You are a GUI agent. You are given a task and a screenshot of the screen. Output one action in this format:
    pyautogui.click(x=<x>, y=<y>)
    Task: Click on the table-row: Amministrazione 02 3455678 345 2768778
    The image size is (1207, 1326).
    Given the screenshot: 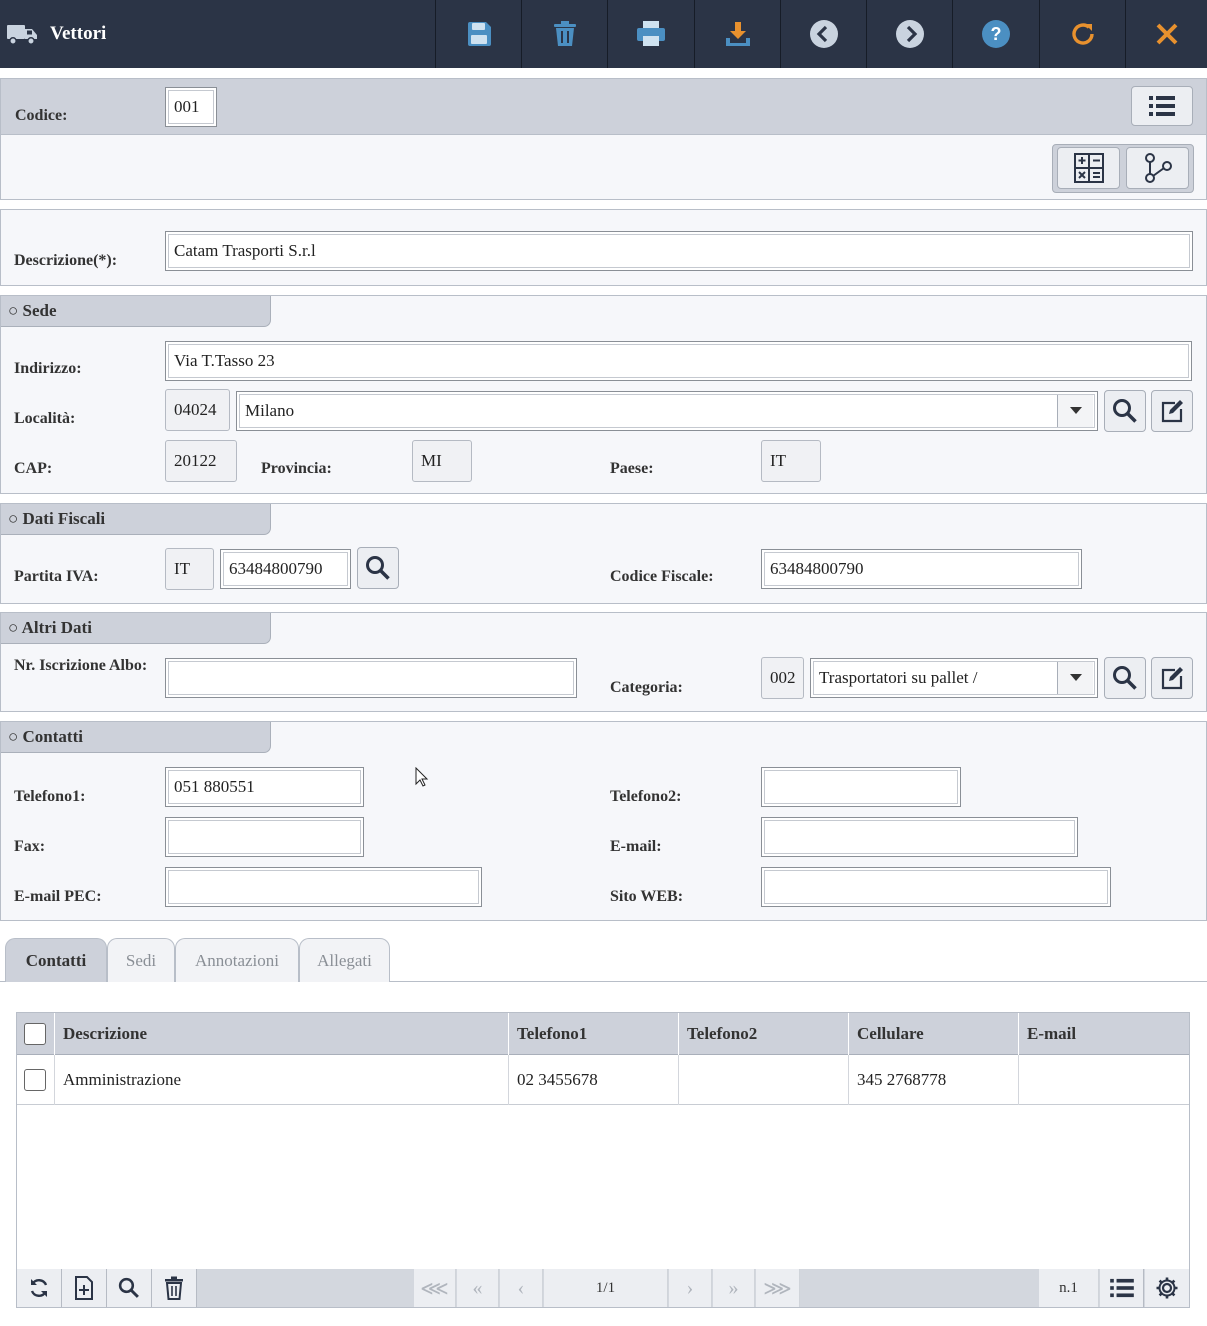 What is the action you would take?
    pyautogui.click(x=603, y=1080)
    